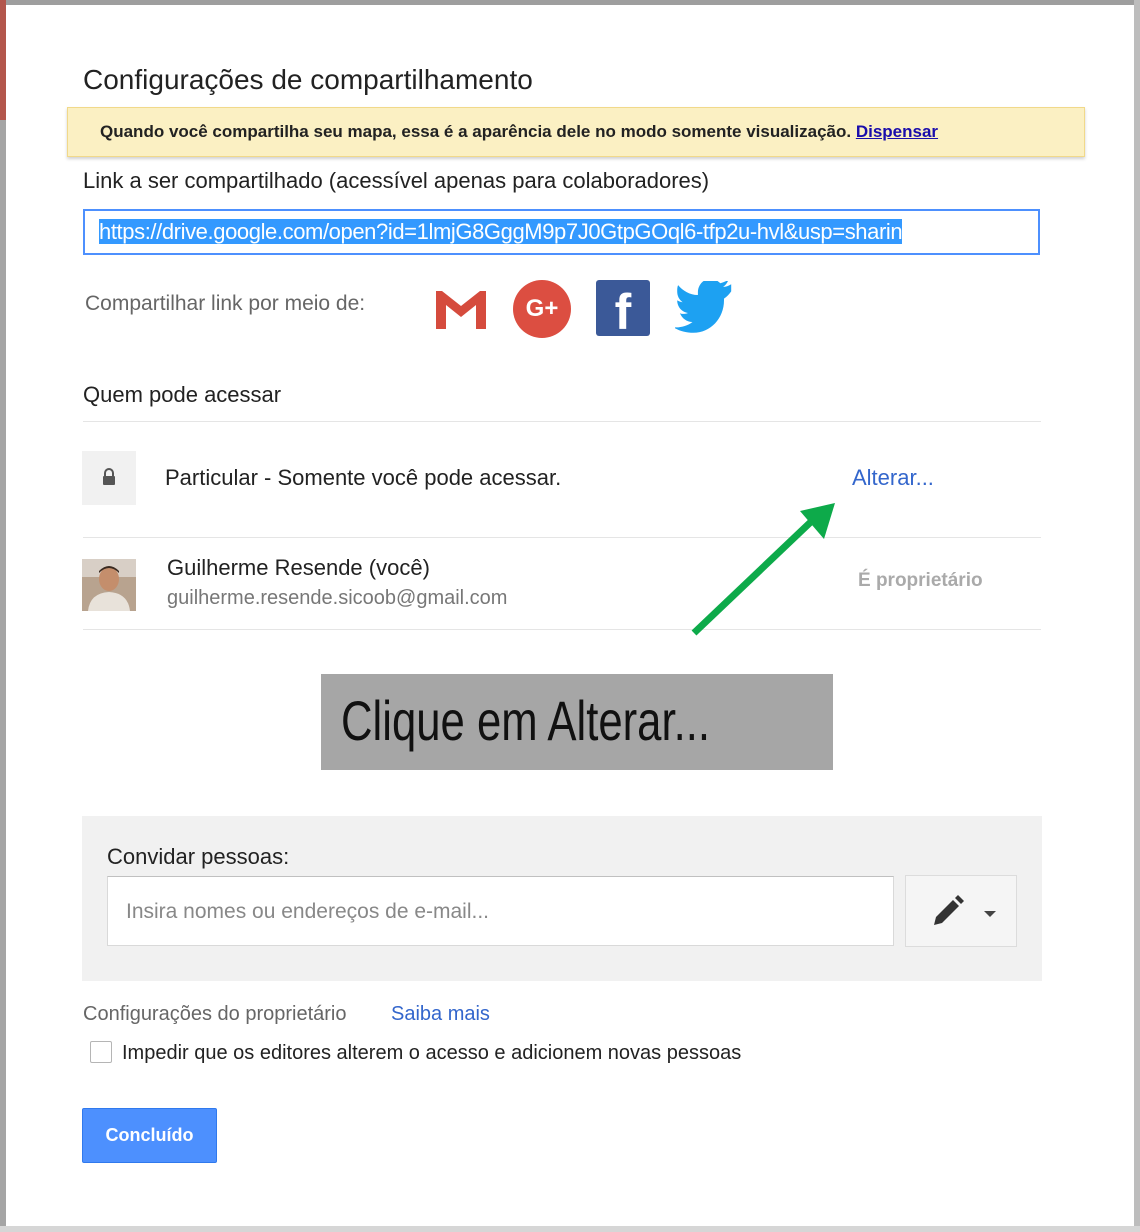 The image size is (1140, 1232). What do you see at coordinates (542, 309) in the screenshot?
I see `google-plus-icon: G+` at bounding box center [542, 309].